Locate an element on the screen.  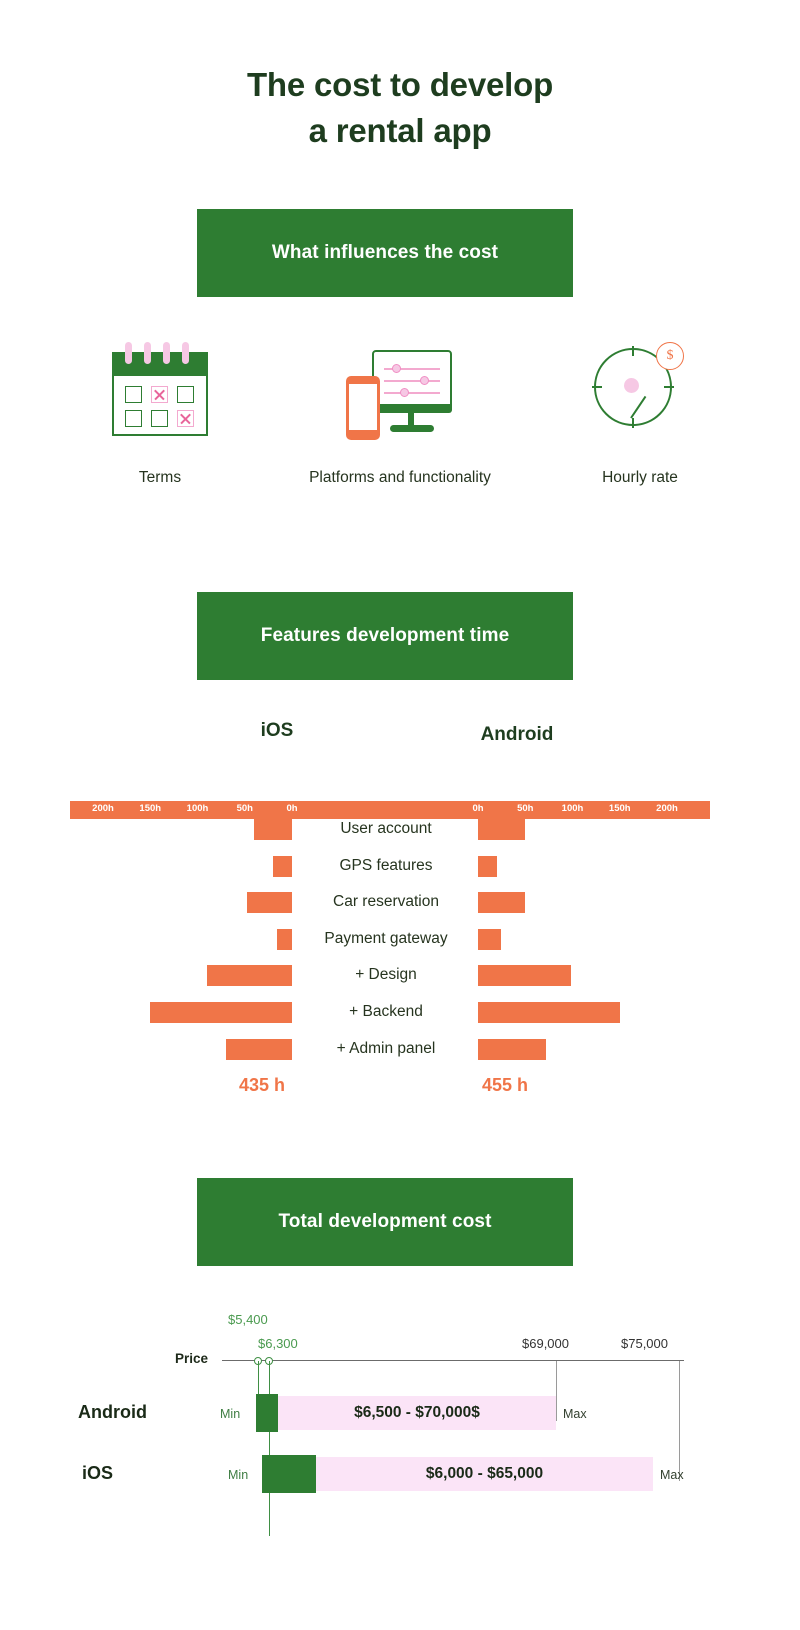
section-banner-influences-label: What influences the cost is located at coordinates (385, 252).